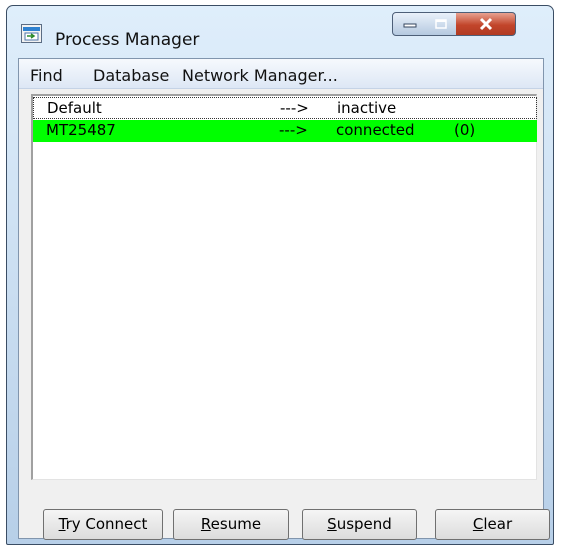 The image size is (561, 551). What do you see at coordinates (31, 33) in the screenshot?
I see `process-manager-icon` at bounding box center [31, 33].